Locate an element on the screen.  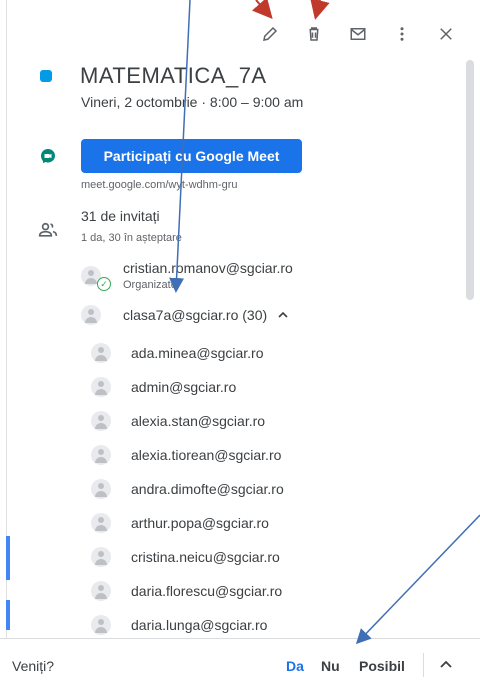
edit-button is located at coordinates (270, 34).